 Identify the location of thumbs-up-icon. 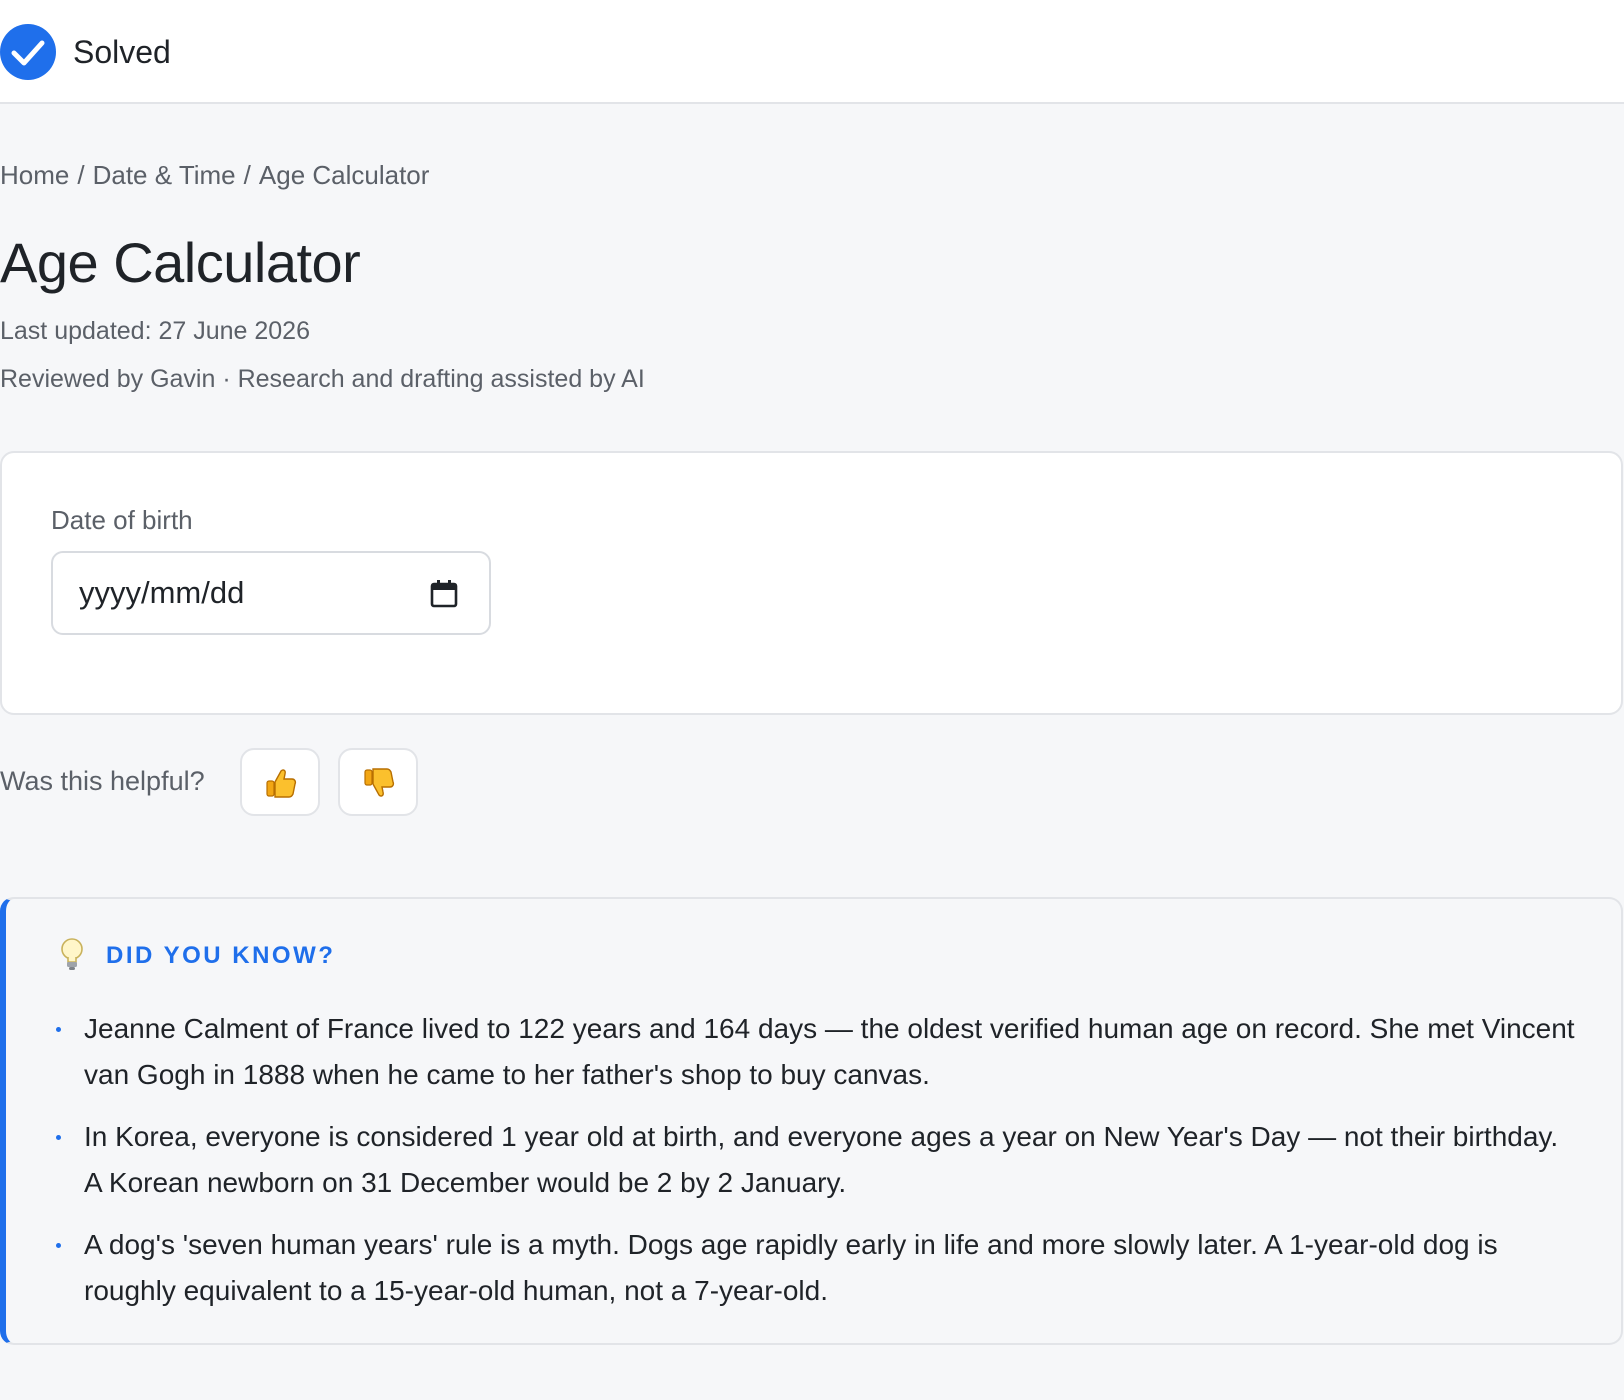
(281, 783).